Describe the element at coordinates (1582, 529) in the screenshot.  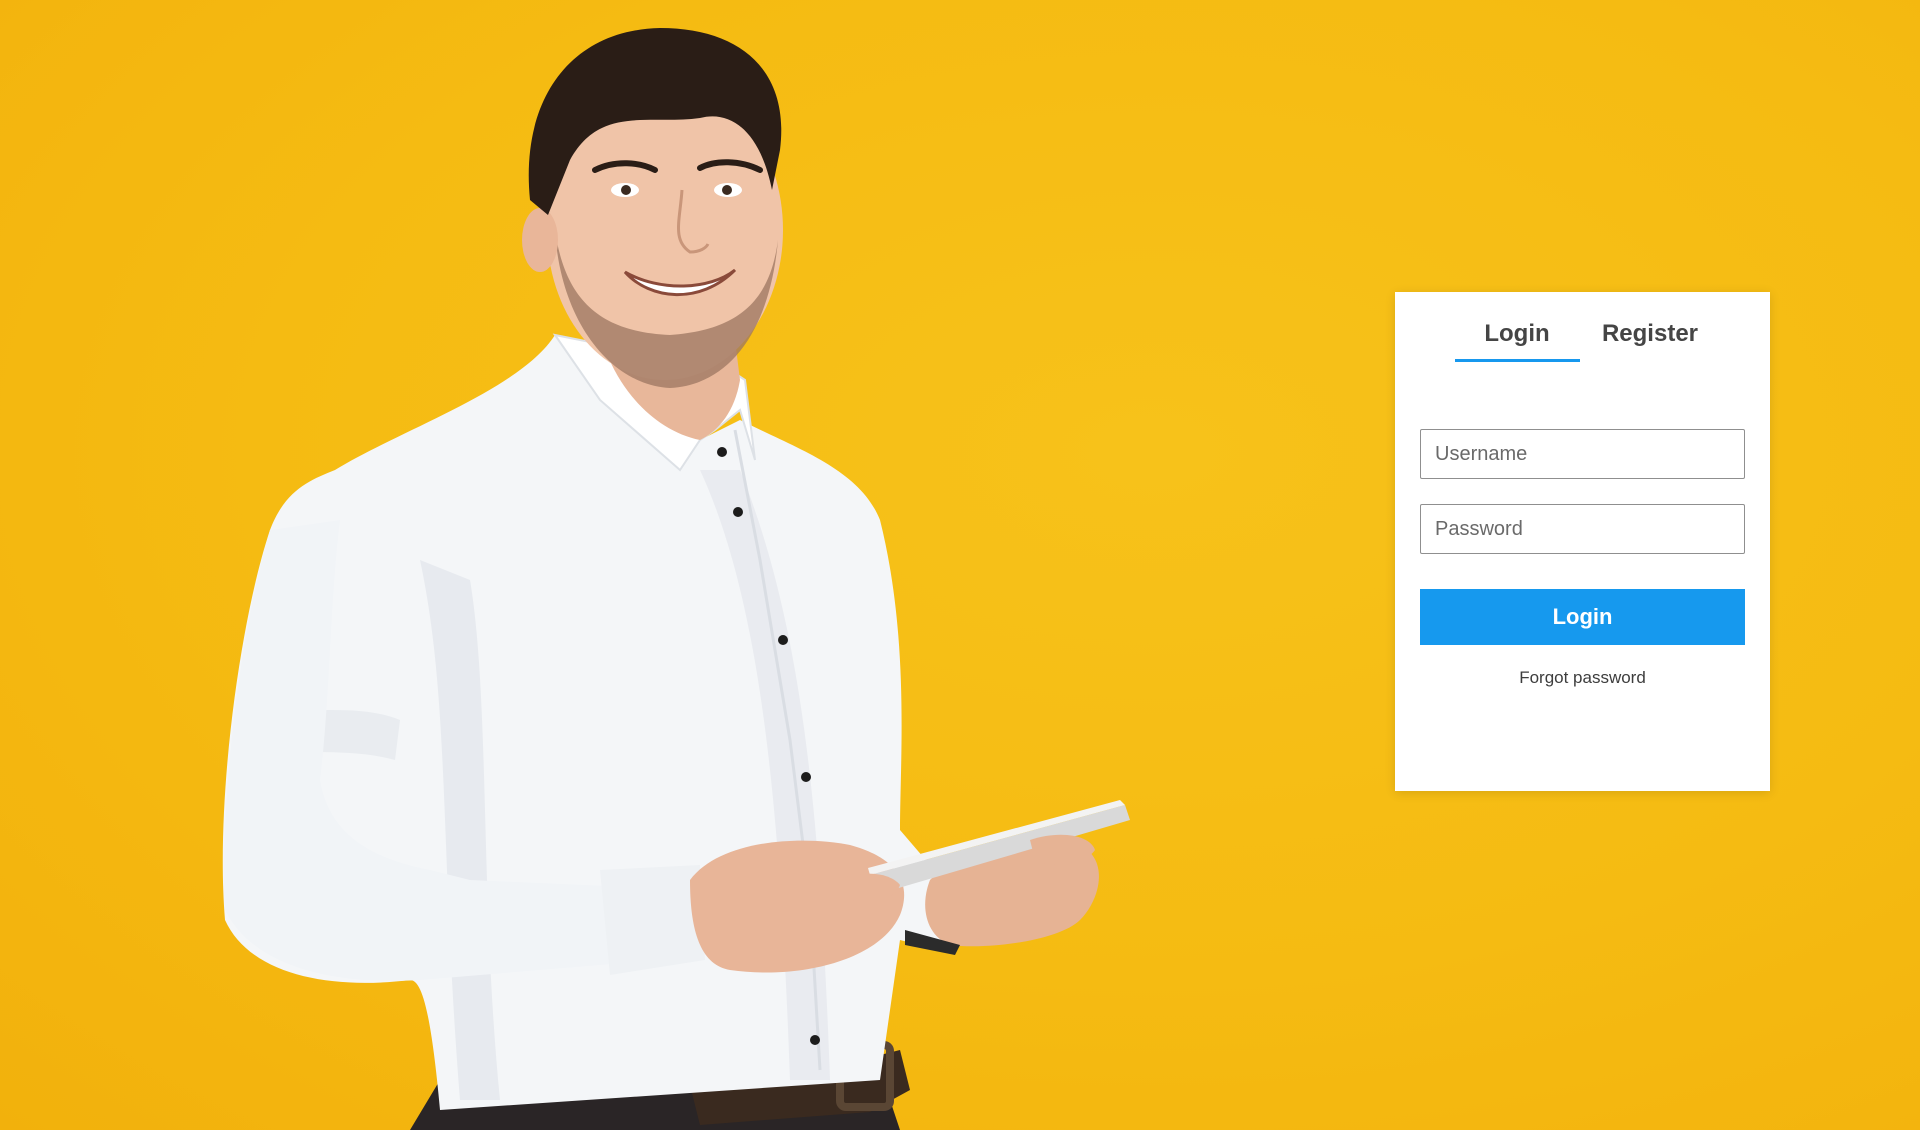
I see `password-input` at that location.